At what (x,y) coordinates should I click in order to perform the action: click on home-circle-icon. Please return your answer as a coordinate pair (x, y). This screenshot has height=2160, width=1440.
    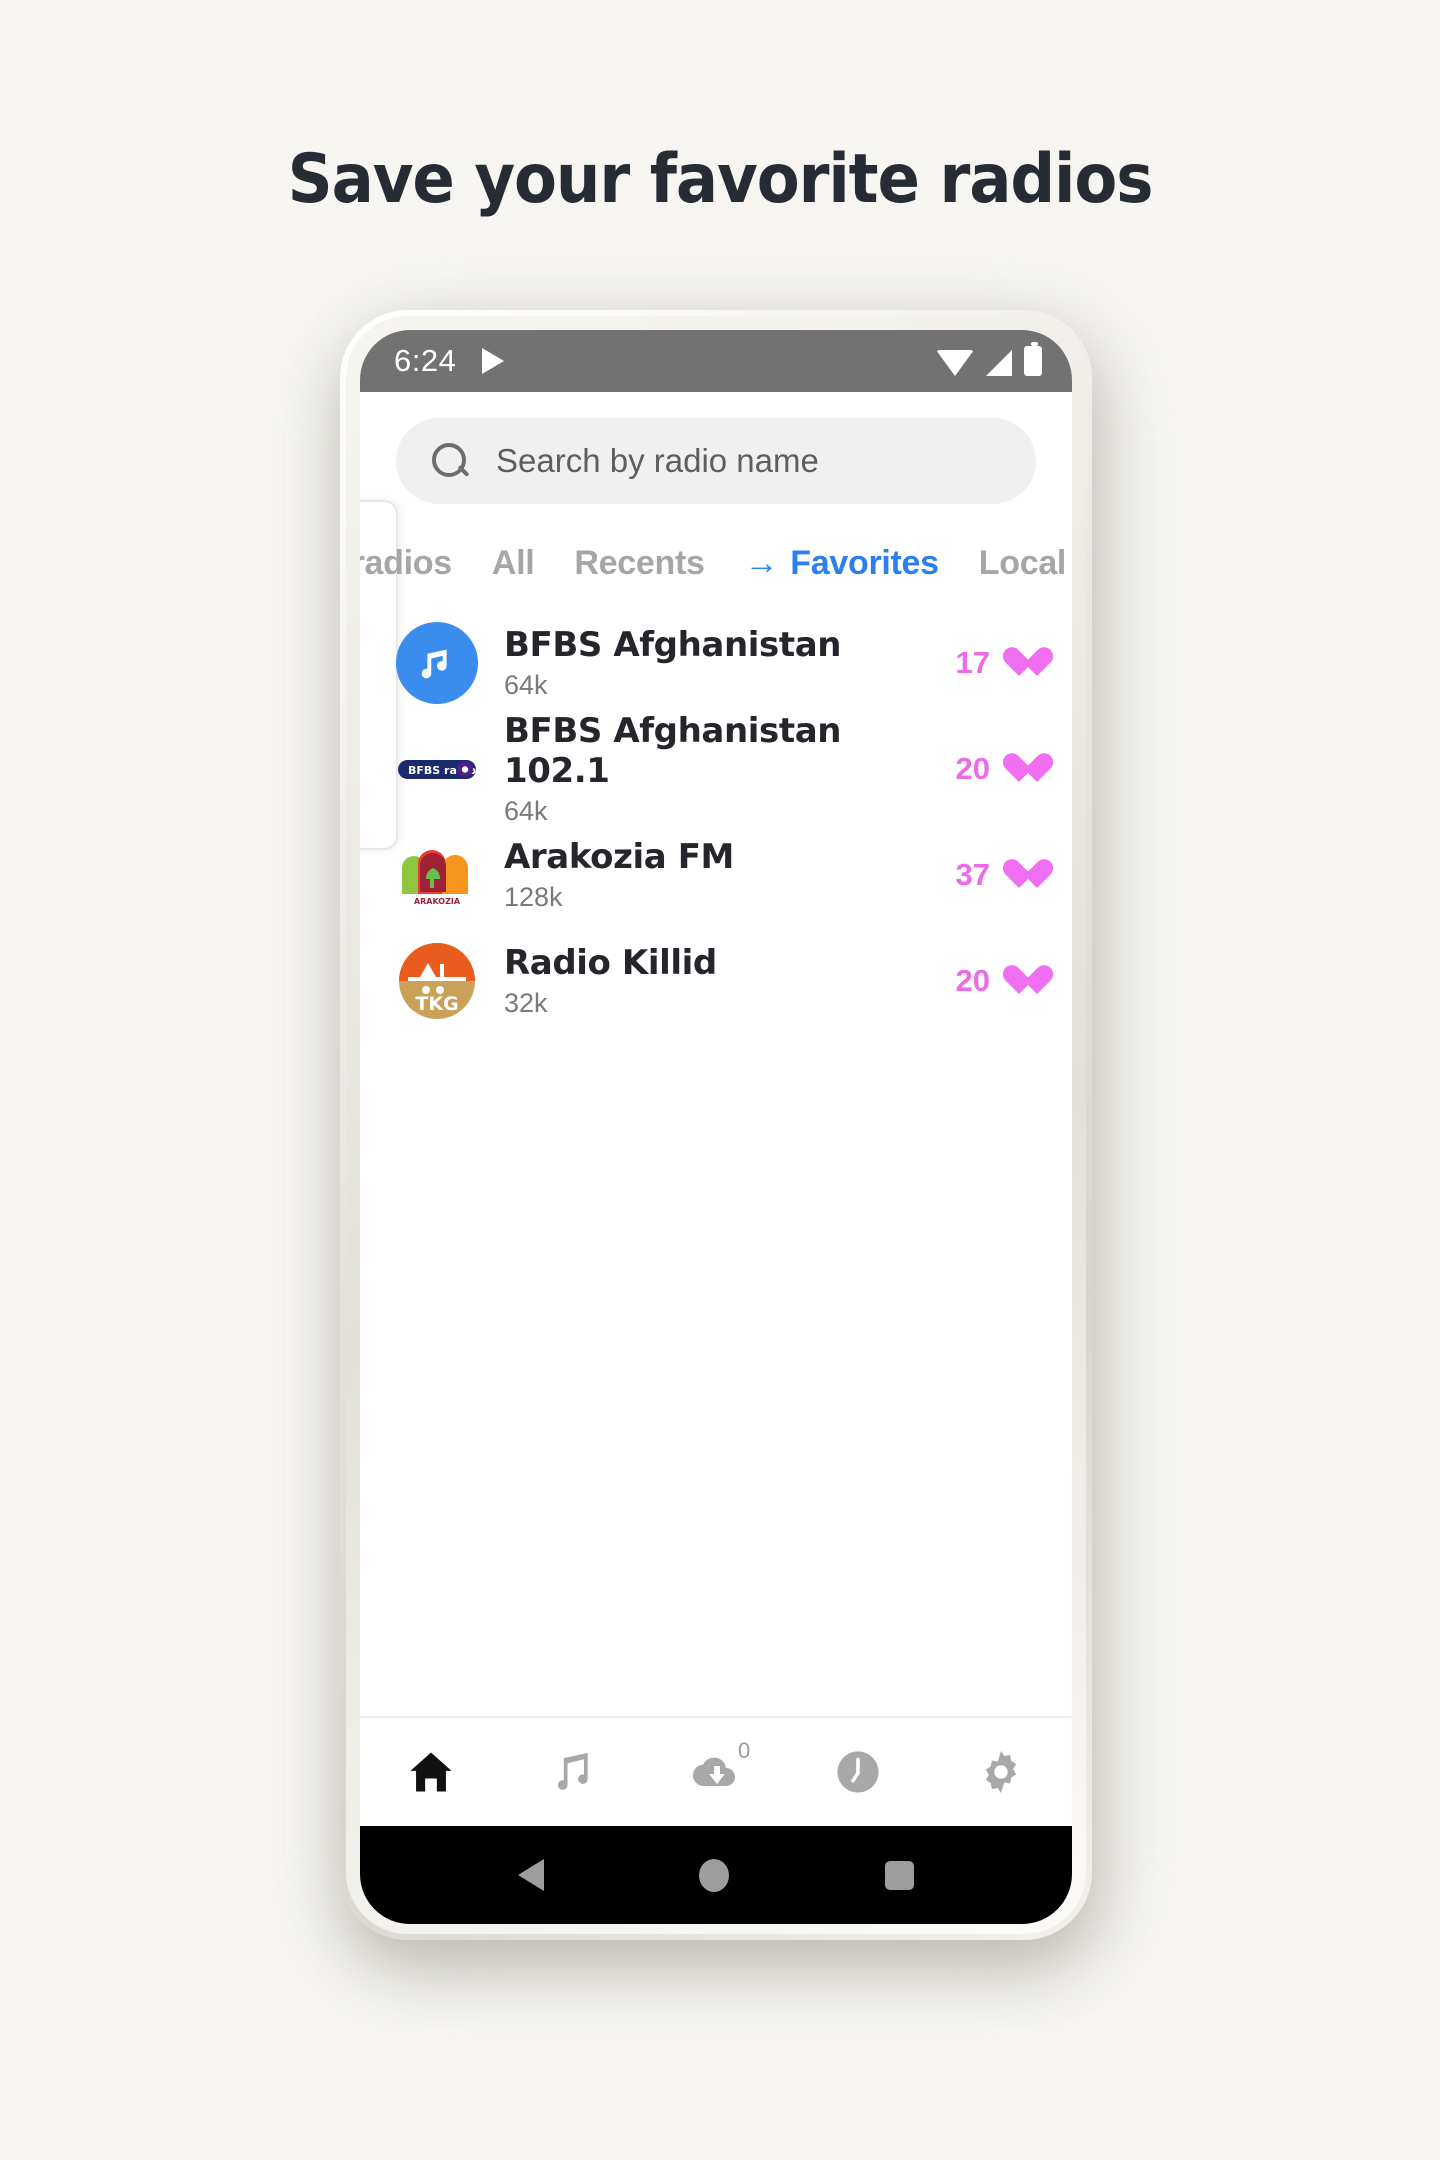
    Looking at the image, I should click on (714, 1875).